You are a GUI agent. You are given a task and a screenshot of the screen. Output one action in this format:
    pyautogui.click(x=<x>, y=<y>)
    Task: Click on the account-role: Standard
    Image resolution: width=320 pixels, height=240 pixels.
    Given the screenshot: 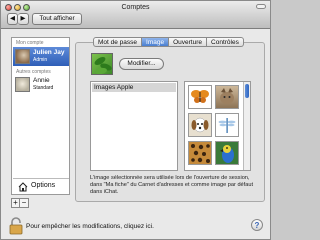 What is the action you would take?
    pyautogui.click(x=43, y=88)
    